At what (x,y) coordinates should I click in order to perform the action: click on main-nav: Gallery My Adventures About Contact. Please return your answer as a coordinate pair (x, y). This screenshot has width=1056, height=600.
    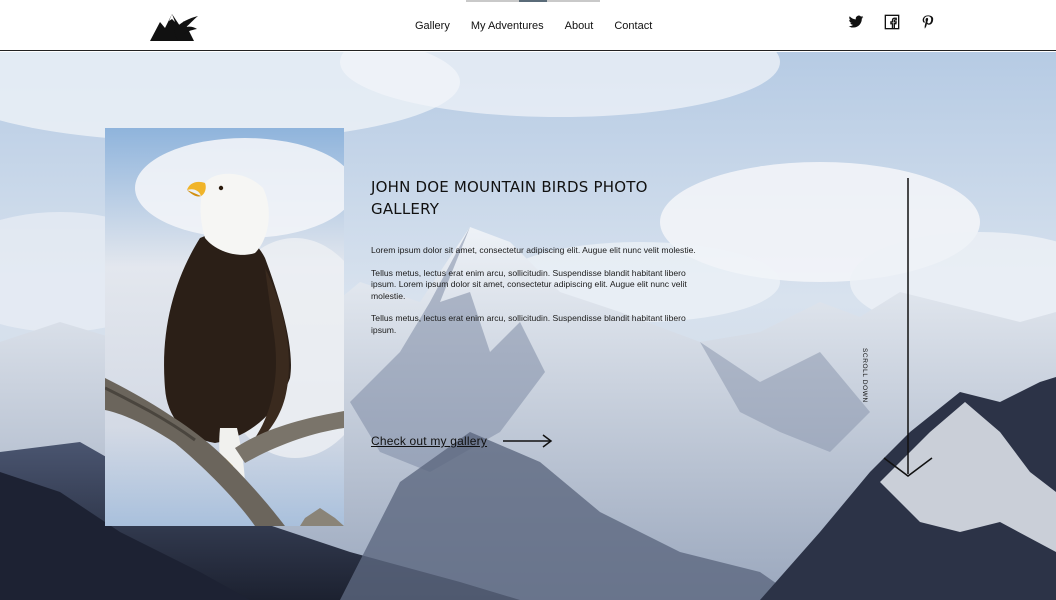
    Looking at the image, I should click on (544, 25).